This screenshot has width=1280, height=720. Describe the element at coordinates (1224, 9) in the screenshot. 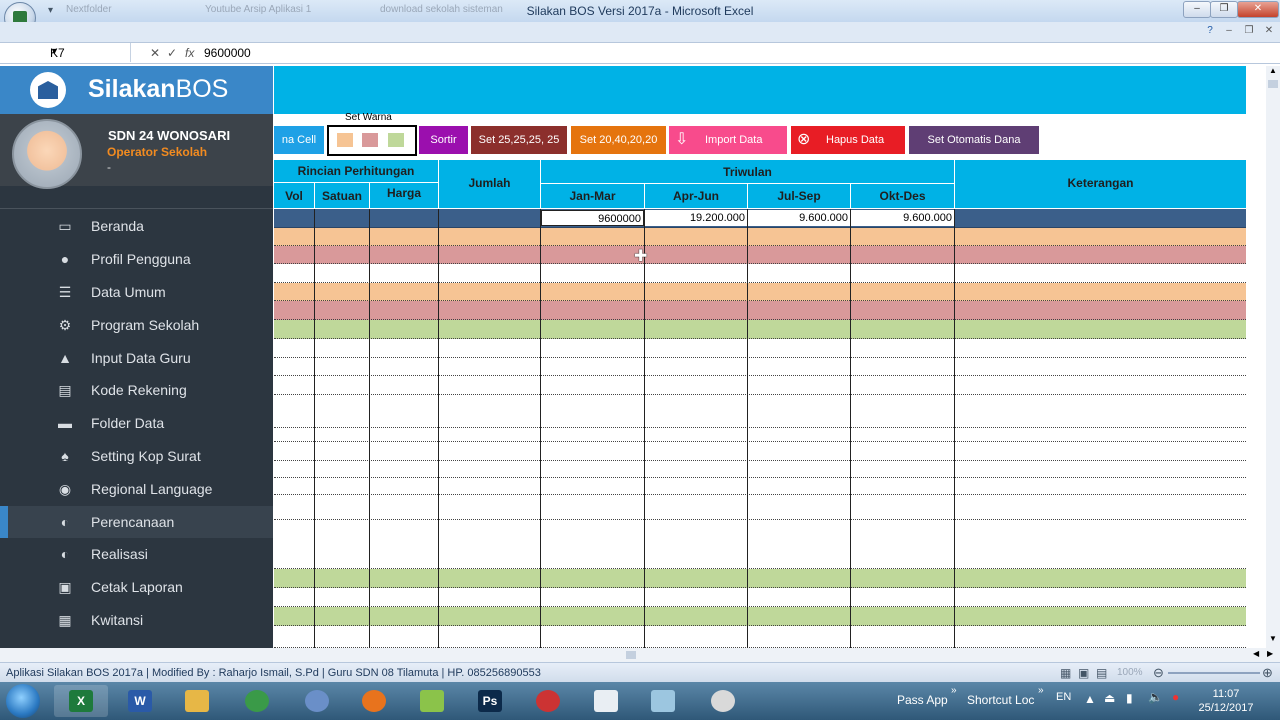

I see `restore-button: ❐` at that location.